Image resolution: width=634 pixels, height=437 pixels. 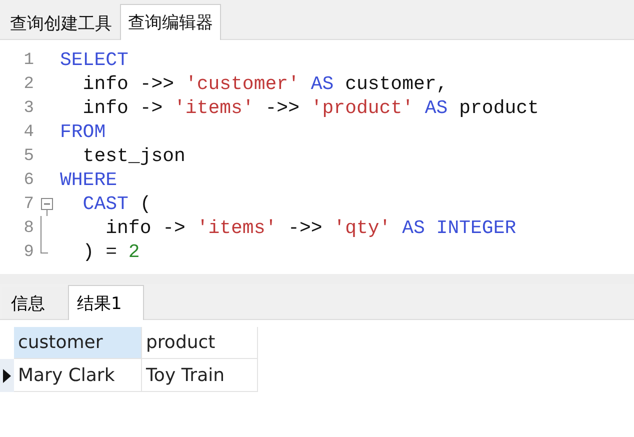 I want to click on code-line: test_json, so click(x=134, y=156).